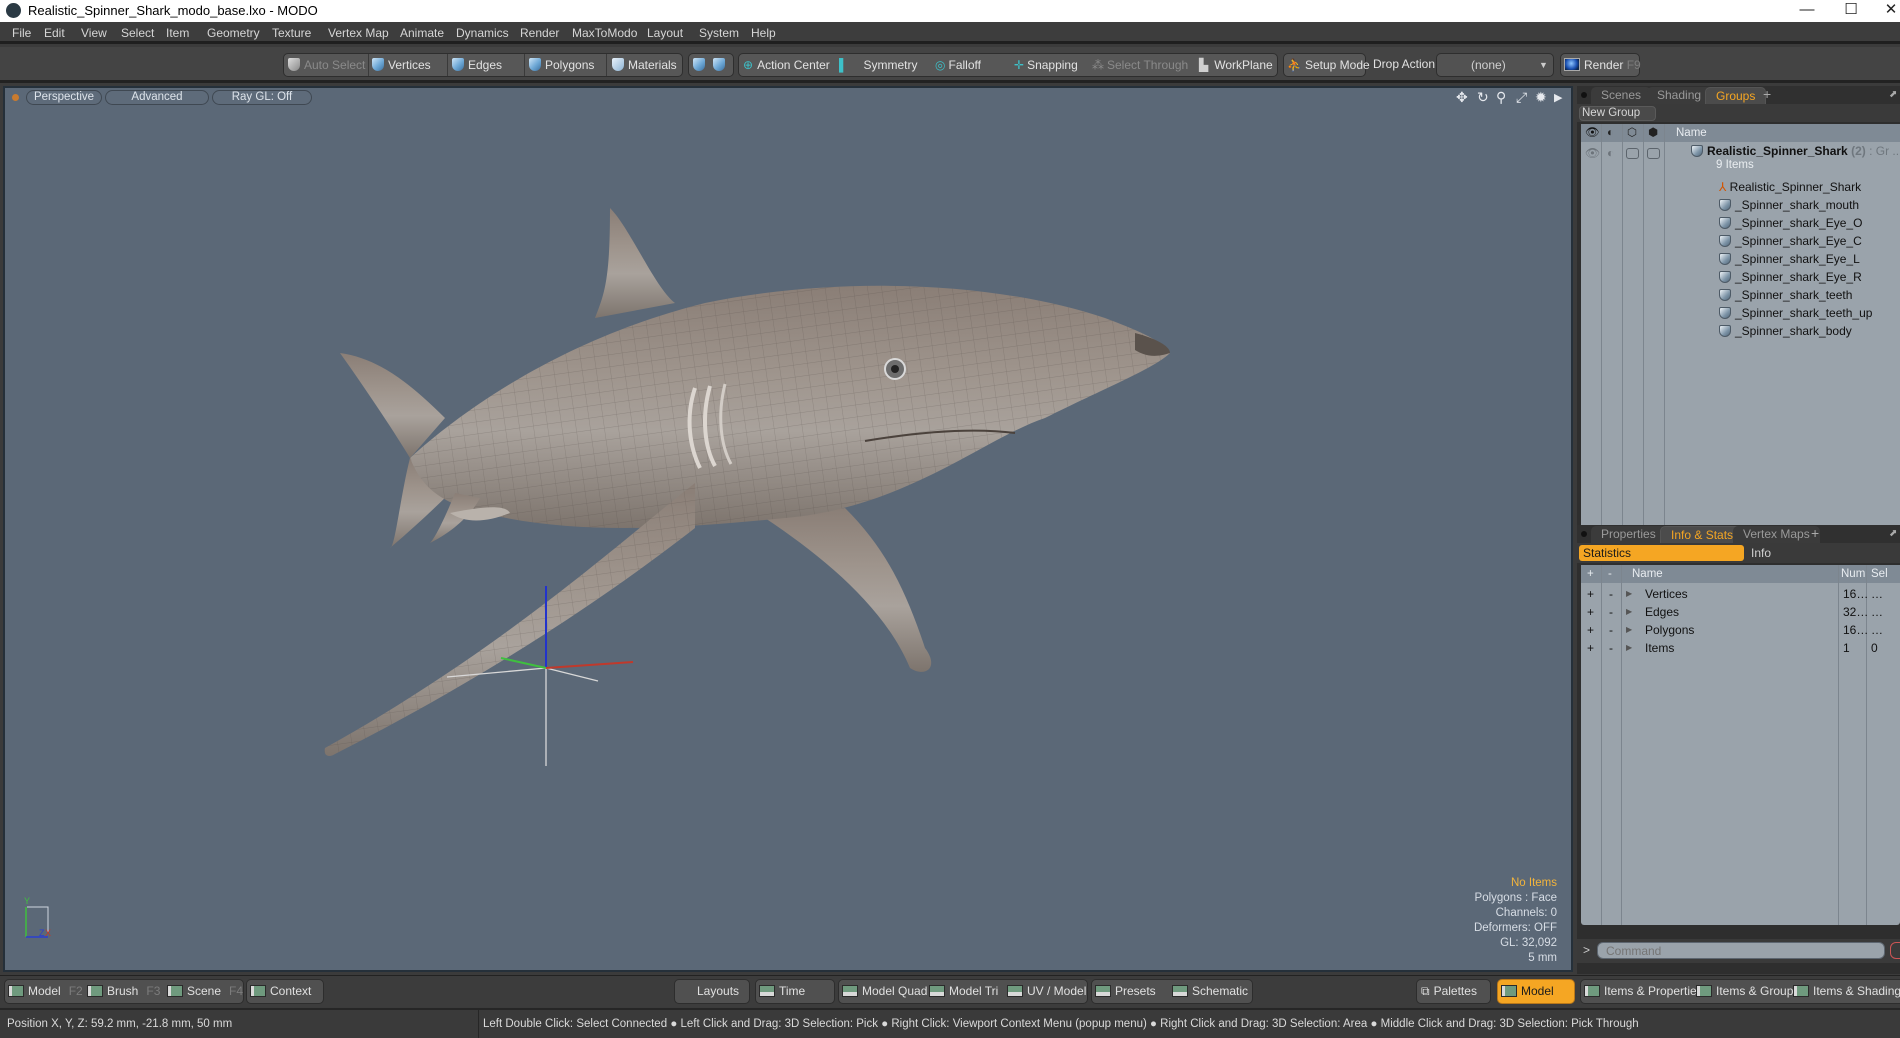 The height and width of the screenshot is (1038, 1900). Describe the element at coordinates (701, 65) in the screenshot. I see `item-transform-button` at that location.